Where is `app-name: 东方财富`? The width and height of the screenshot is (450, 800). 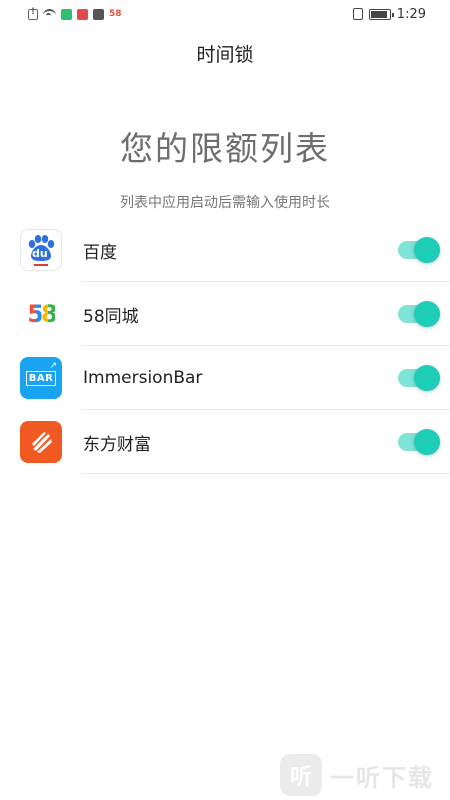
app-name: 东方财富 is located at coordinates (117, 444).